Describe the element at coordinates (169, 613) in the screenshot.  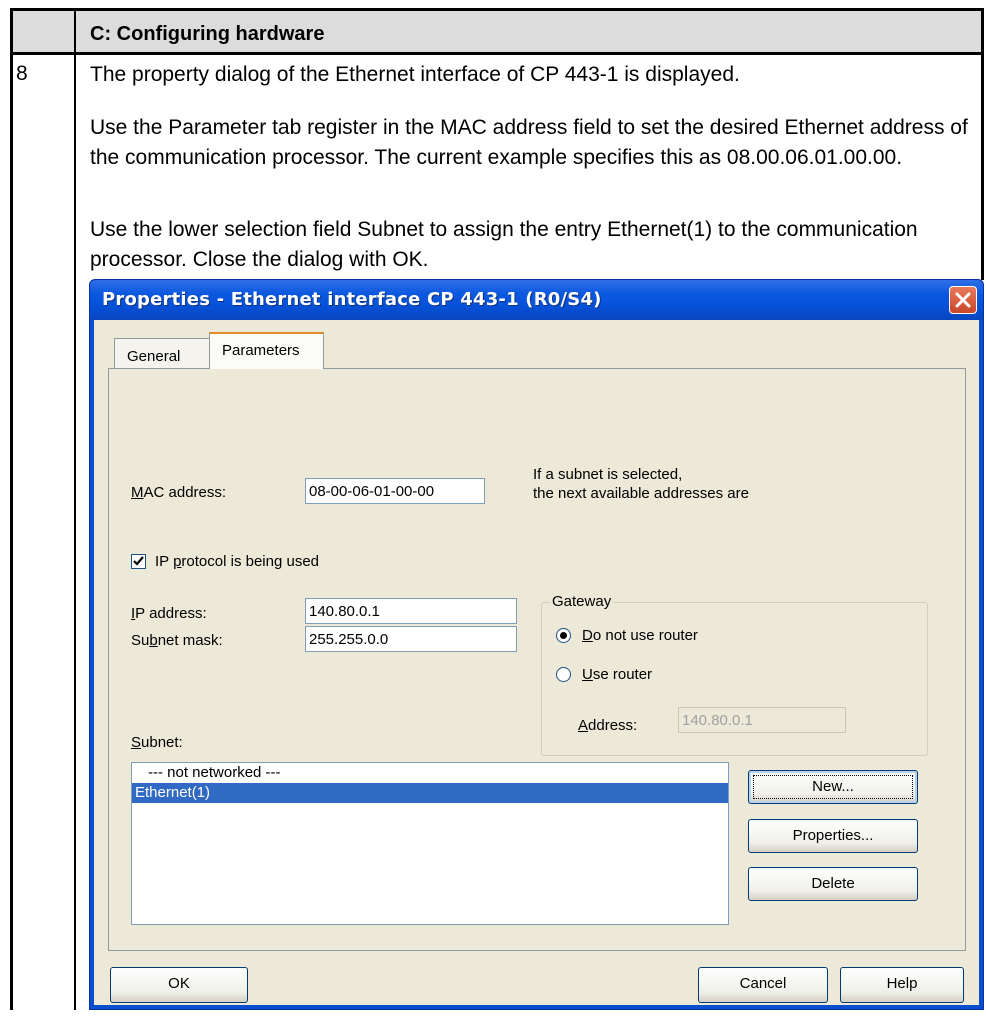
I see `ip-address-label: IP address:` at that location.